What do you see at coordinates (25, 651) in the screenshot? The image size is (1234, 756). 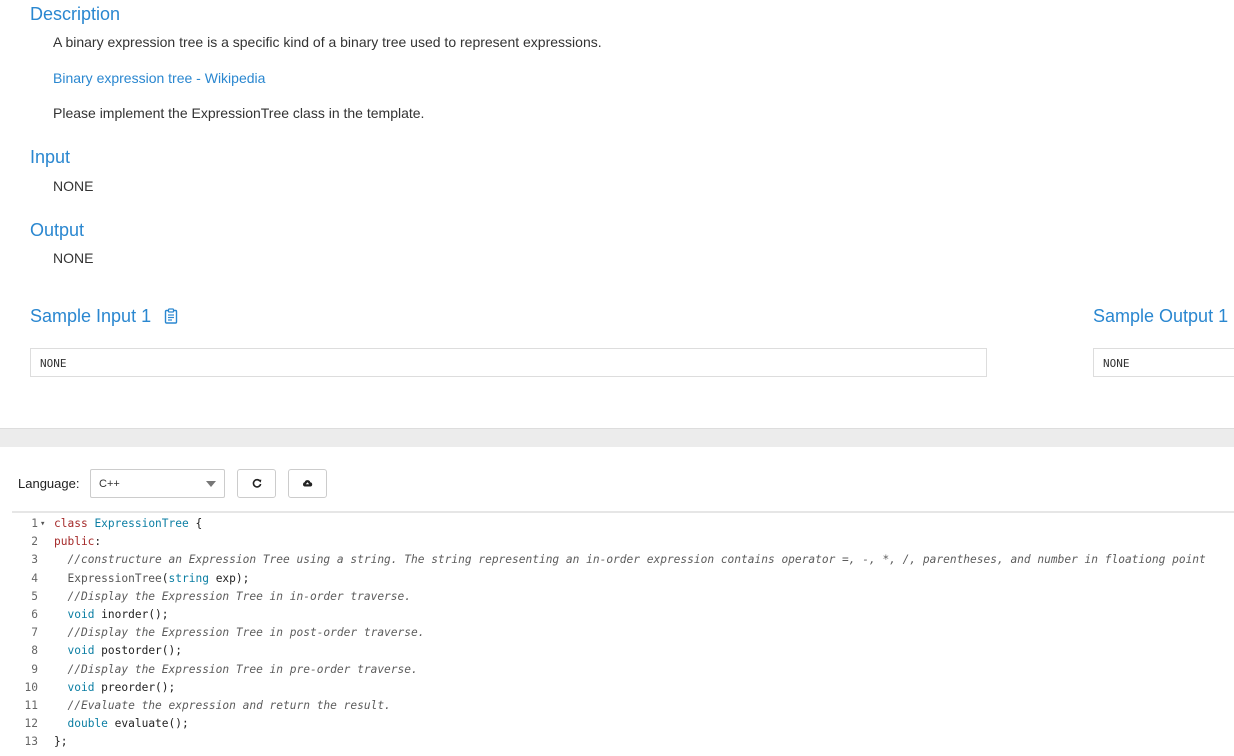 I see `line-number: 8` at bounding box center [25, 651].